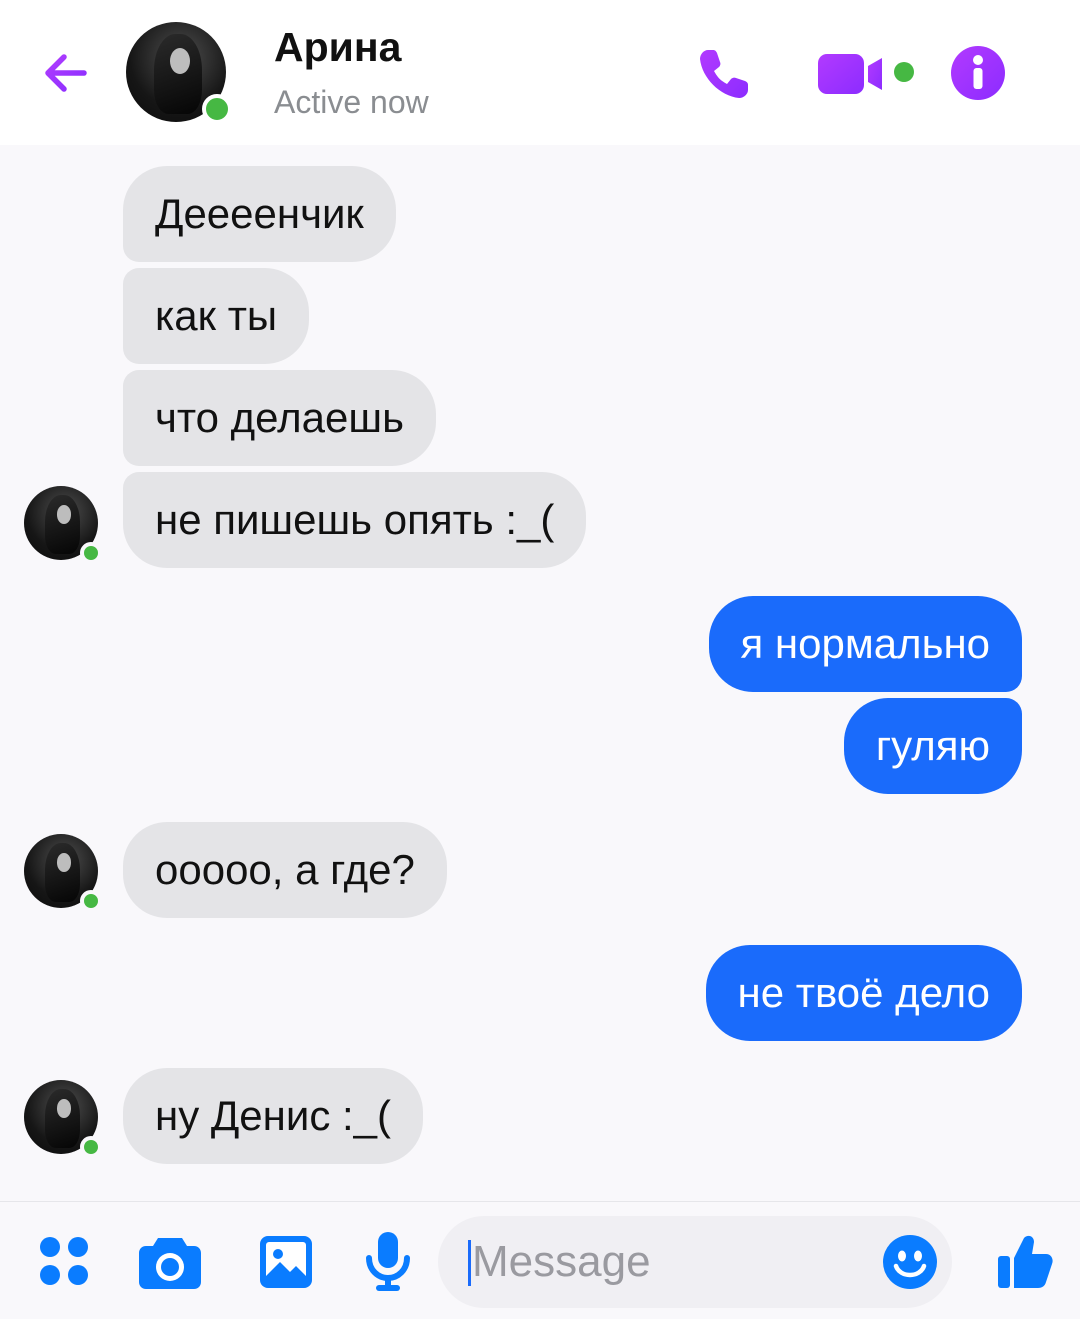 Image resolution: width=1080 pixels, height=1319 pixels. I want to click on thumbs-up-icon, so click(1025, 1261).